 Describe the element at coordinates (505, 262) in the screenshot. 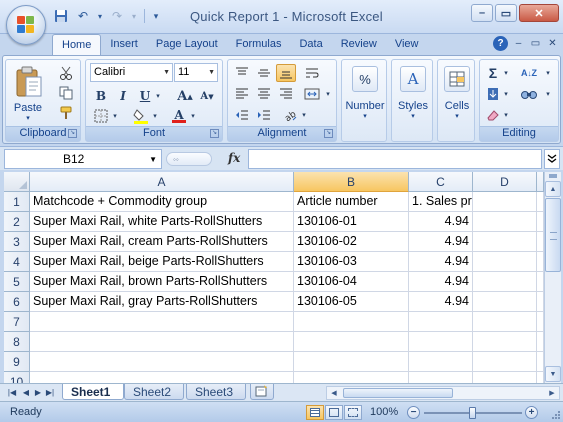

I see `cell-d4` at that location.